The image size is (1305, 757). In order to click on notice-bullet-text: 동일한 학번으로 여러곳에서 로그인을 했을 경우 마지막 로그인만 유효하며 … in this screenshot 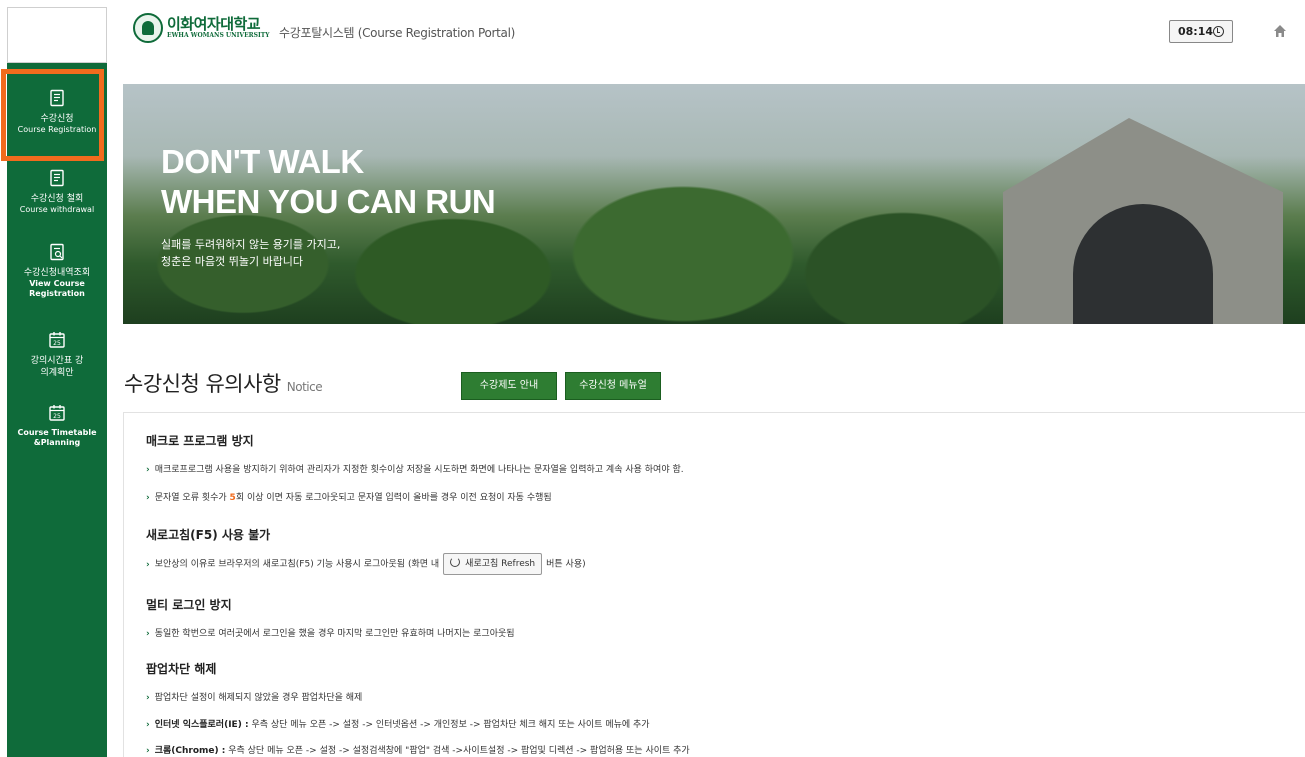, I will do `click(334, 634)`.